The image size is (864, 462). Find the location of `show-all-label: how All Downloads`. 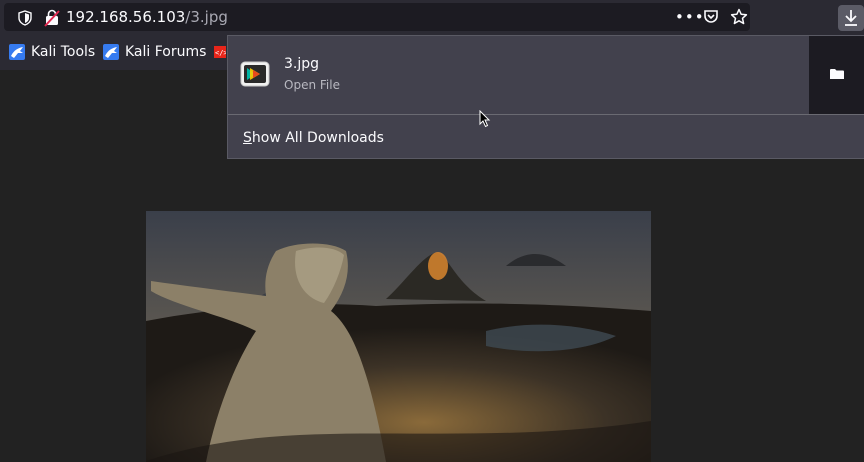

show-all-label: how All Downloads is located at coordinates (317, 138).